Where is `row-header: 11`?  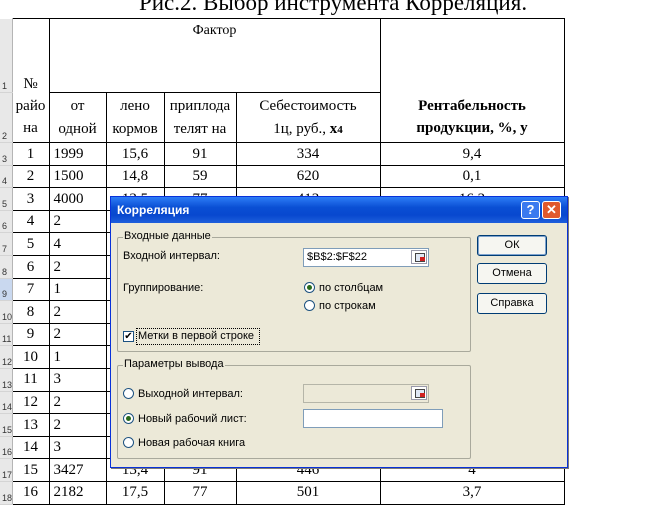
row-header: 11 is located at coordinates (6, 335).